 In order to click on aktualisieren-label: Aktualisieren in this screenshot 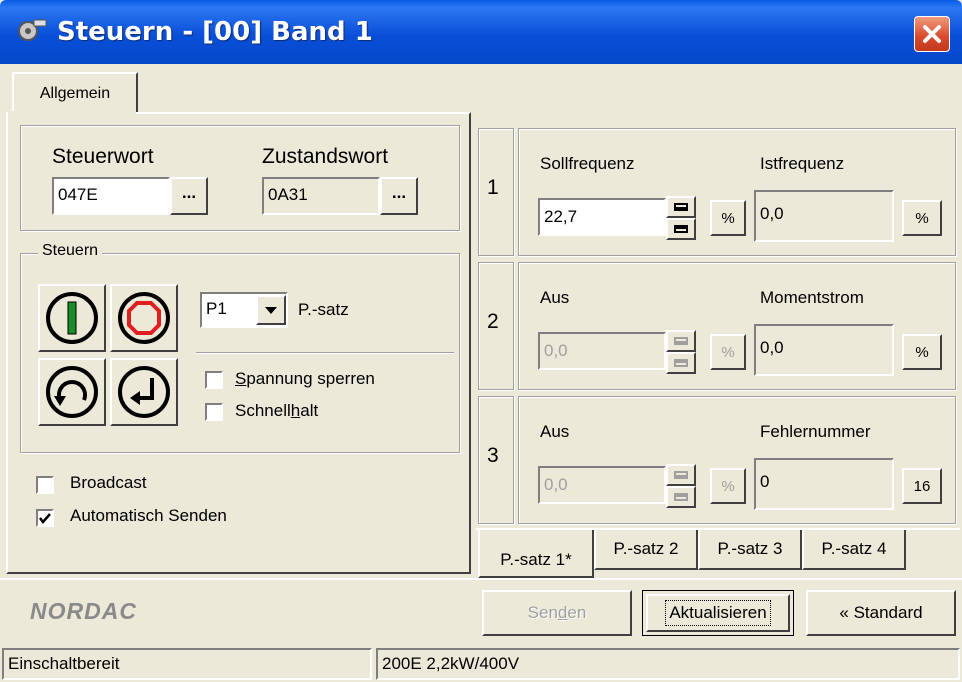, I will do `click(718, 613)`.